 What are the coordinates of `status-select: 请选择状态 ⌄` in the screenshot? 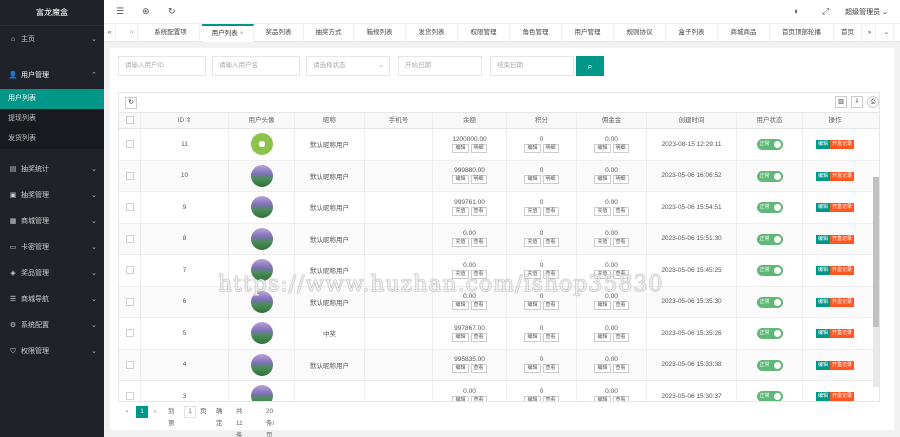 It's located at (348, 66).